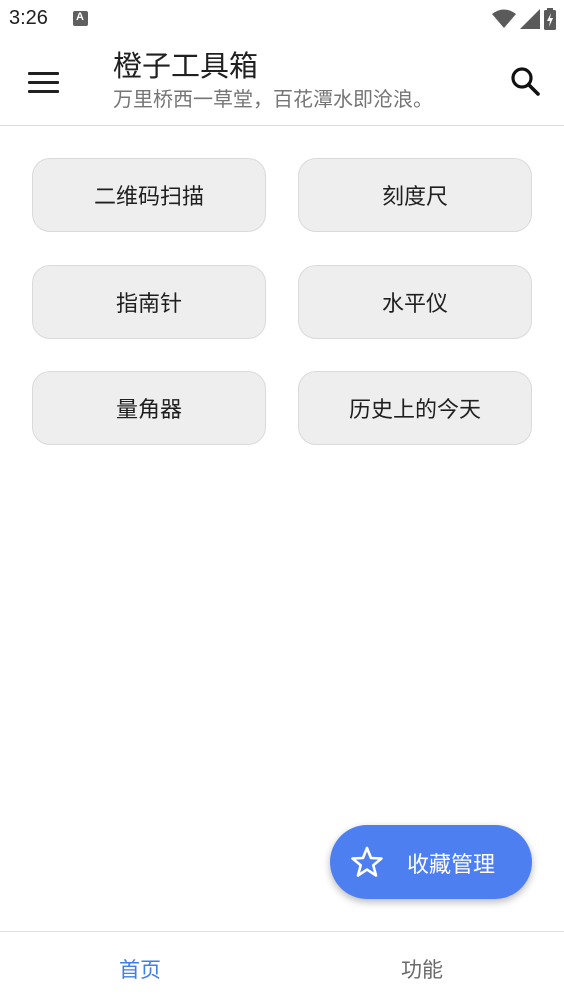  I want to click on notification-a-label: A, so click(80, 17).